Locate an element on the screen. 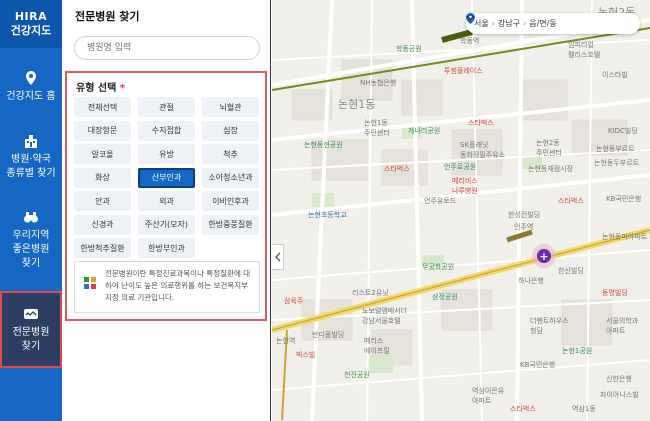 The height and width of the screenshot is (421, 650). location-district: 강남구 is located at coordinates (509, 23).